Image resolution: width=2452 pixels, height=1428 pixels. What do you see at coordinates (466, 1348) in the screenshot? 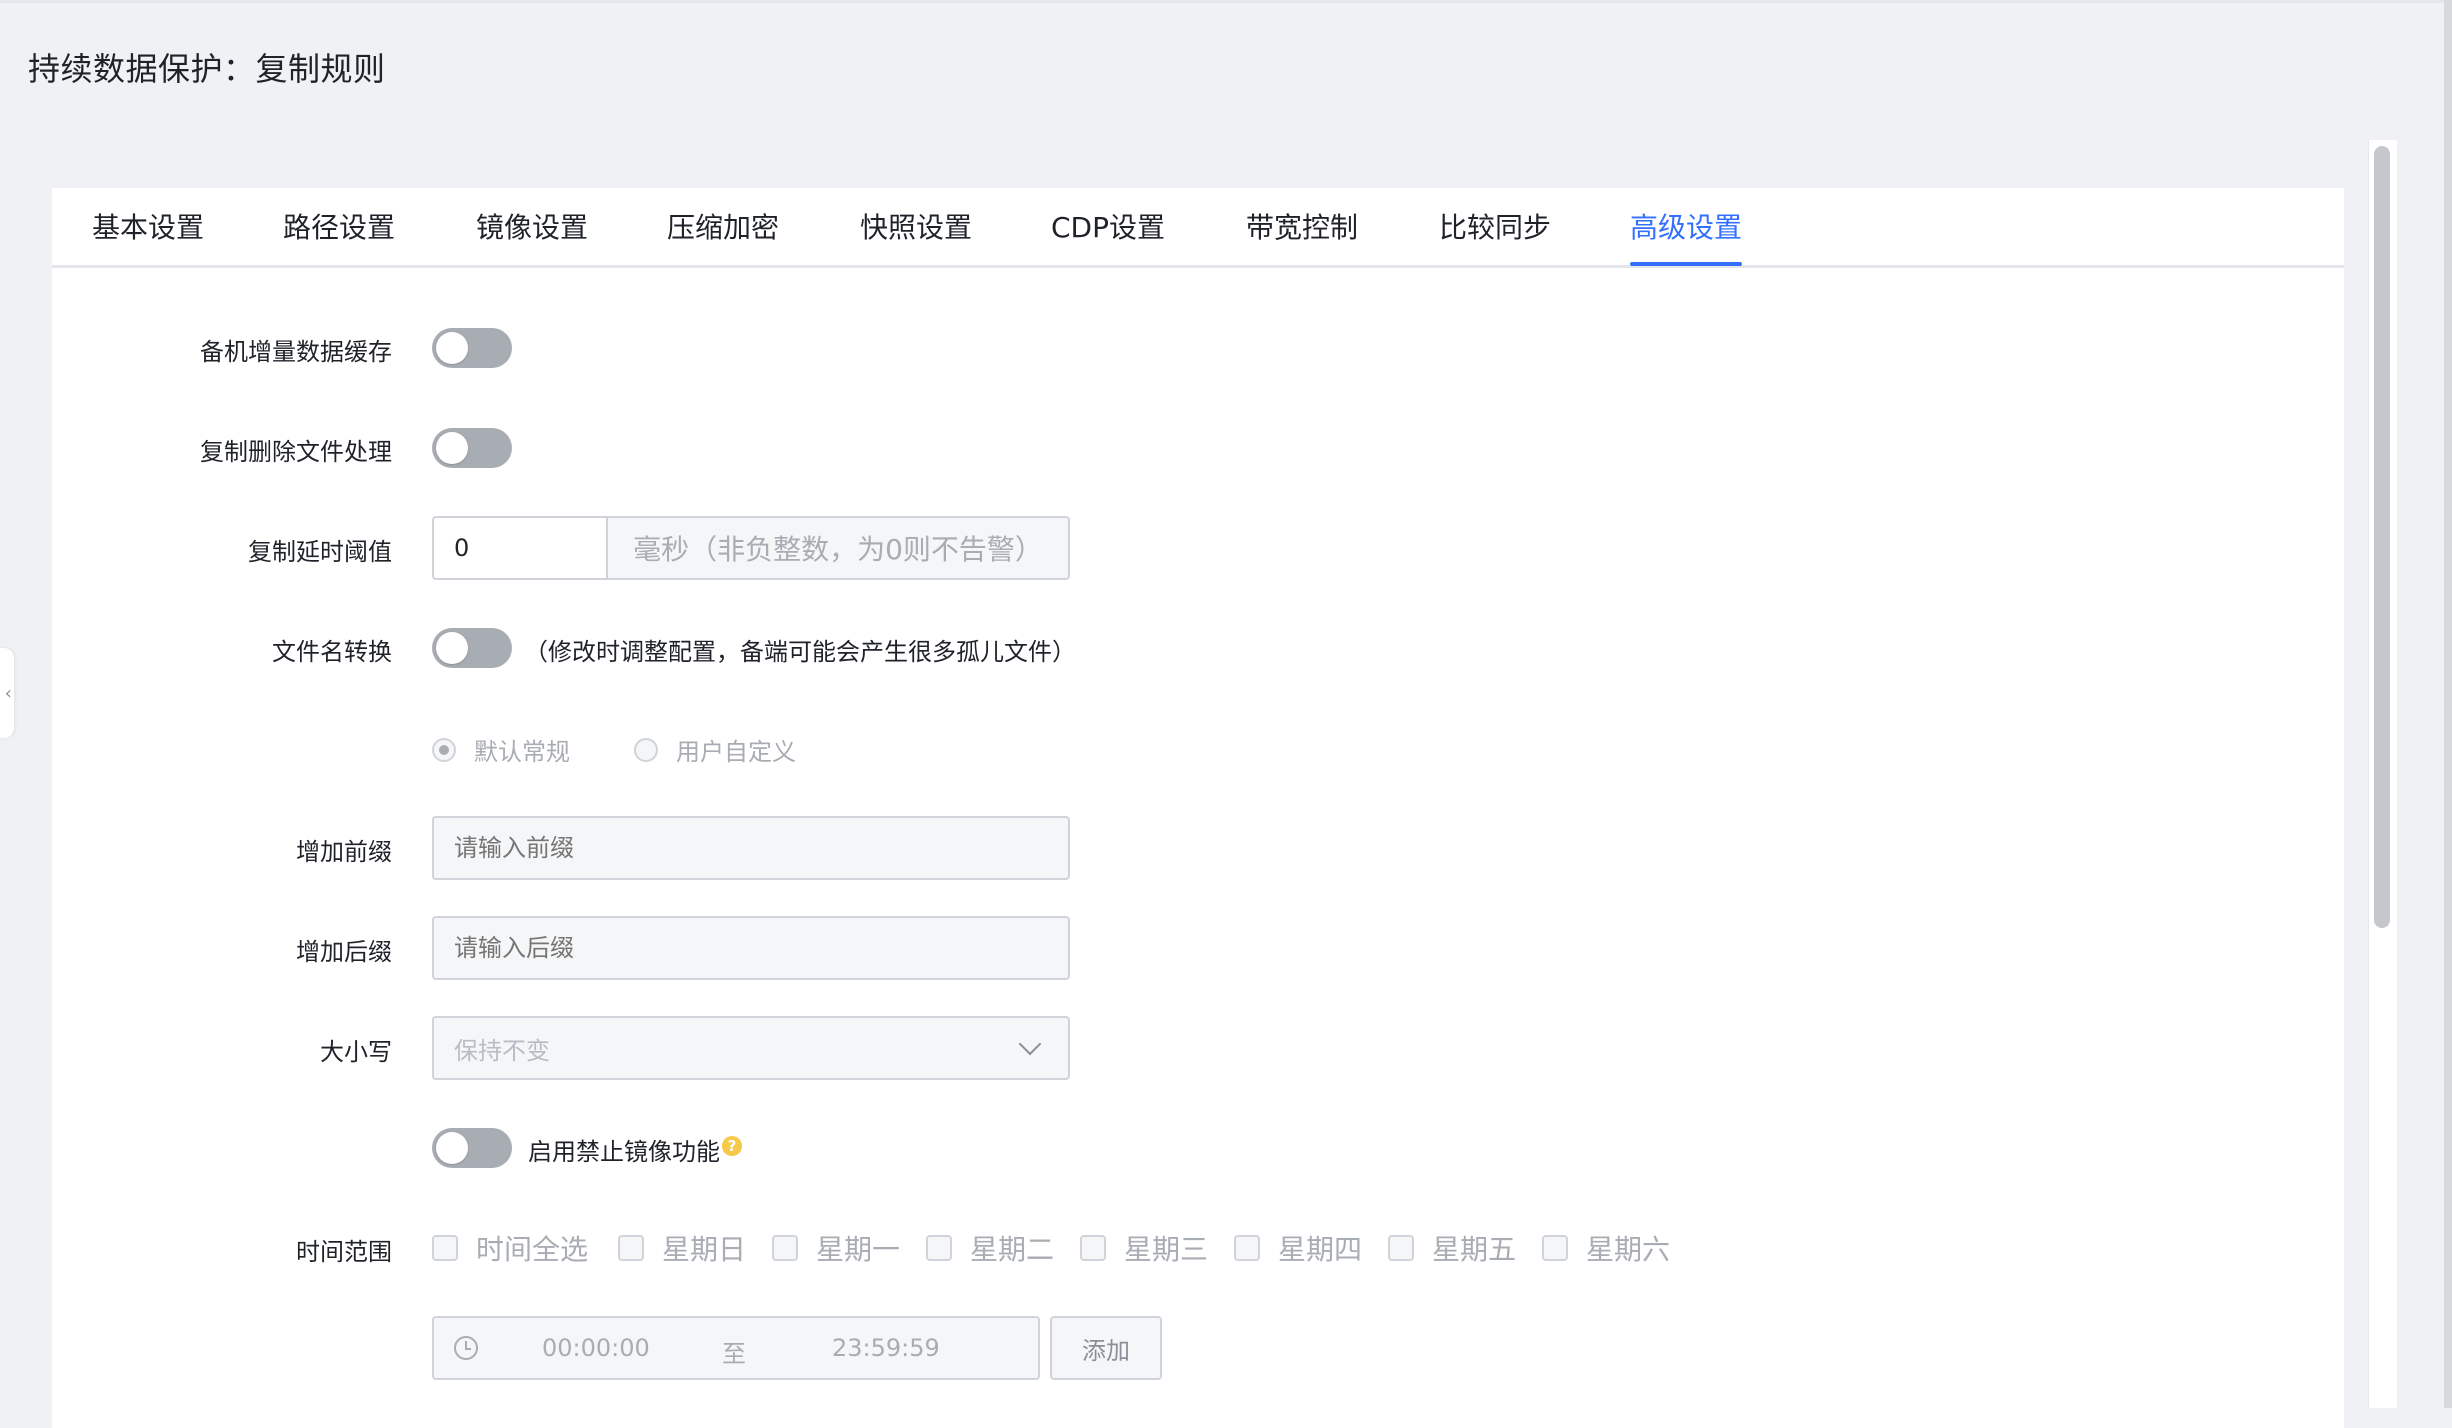
I see `clock-icon` at bounding box center [466, 1348].